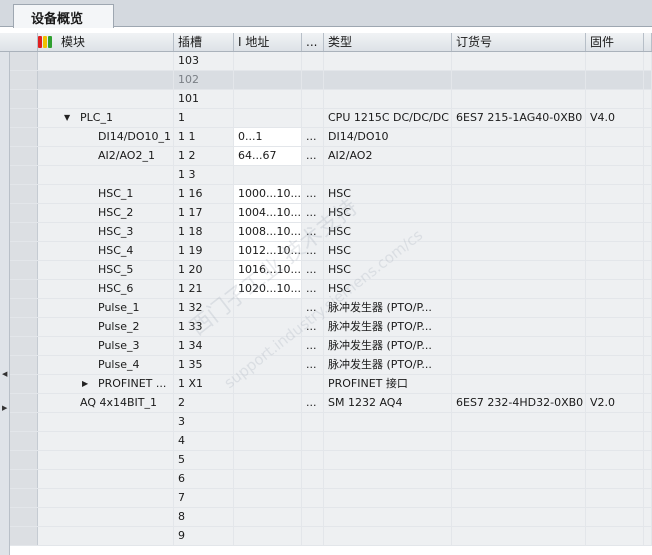 The width and height of the screenshot is (652, 555). What do you see at coordinates (331, 517) in the screenshot?
I see `table-row: 8` at bounding box center [331, 517].